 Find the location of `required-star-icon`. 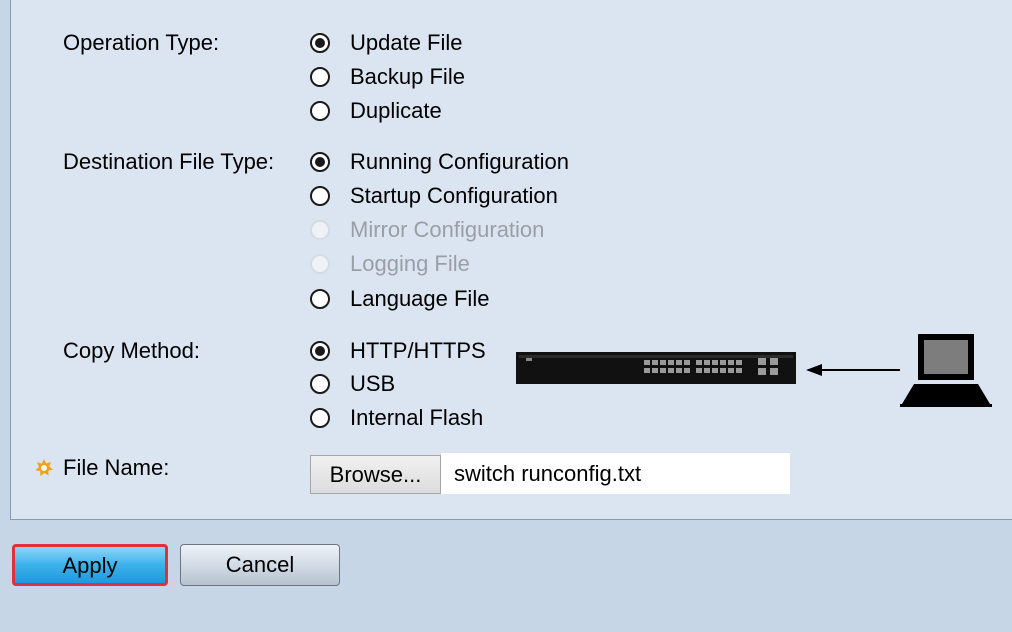

required-star-icon is located at coordinates (44, 467).